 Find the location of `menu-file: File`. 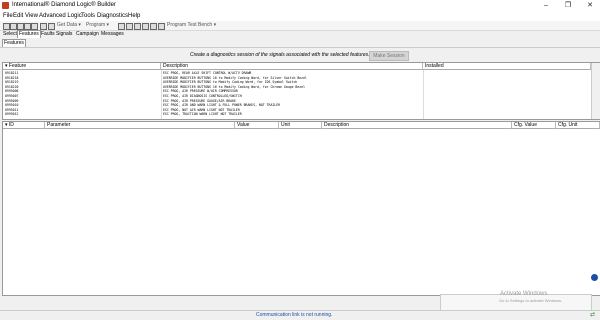

menu-file: File is located at coordinates (8, 16).